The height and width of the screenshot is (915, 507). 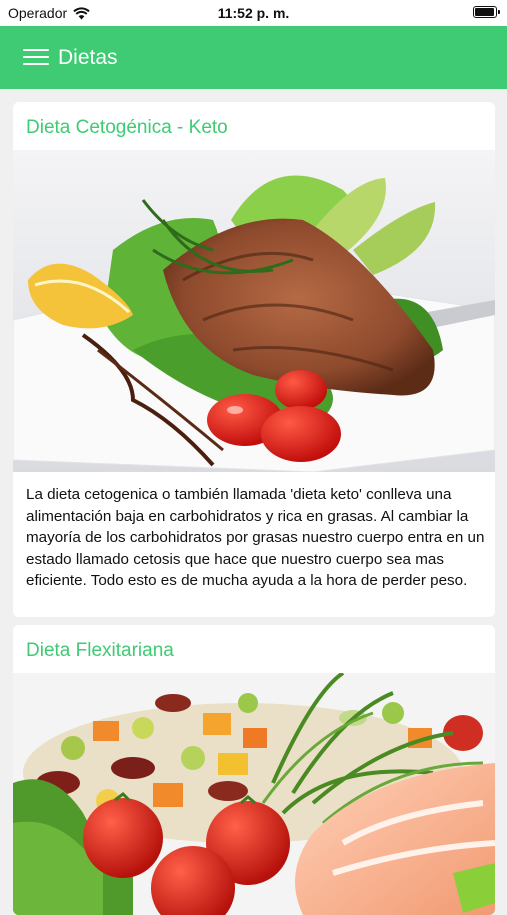 What do you see at coordinates (100, 650) in the screenshot?
I see `card-title: Dieta Flexitariana` at bounding box center [100, 650].